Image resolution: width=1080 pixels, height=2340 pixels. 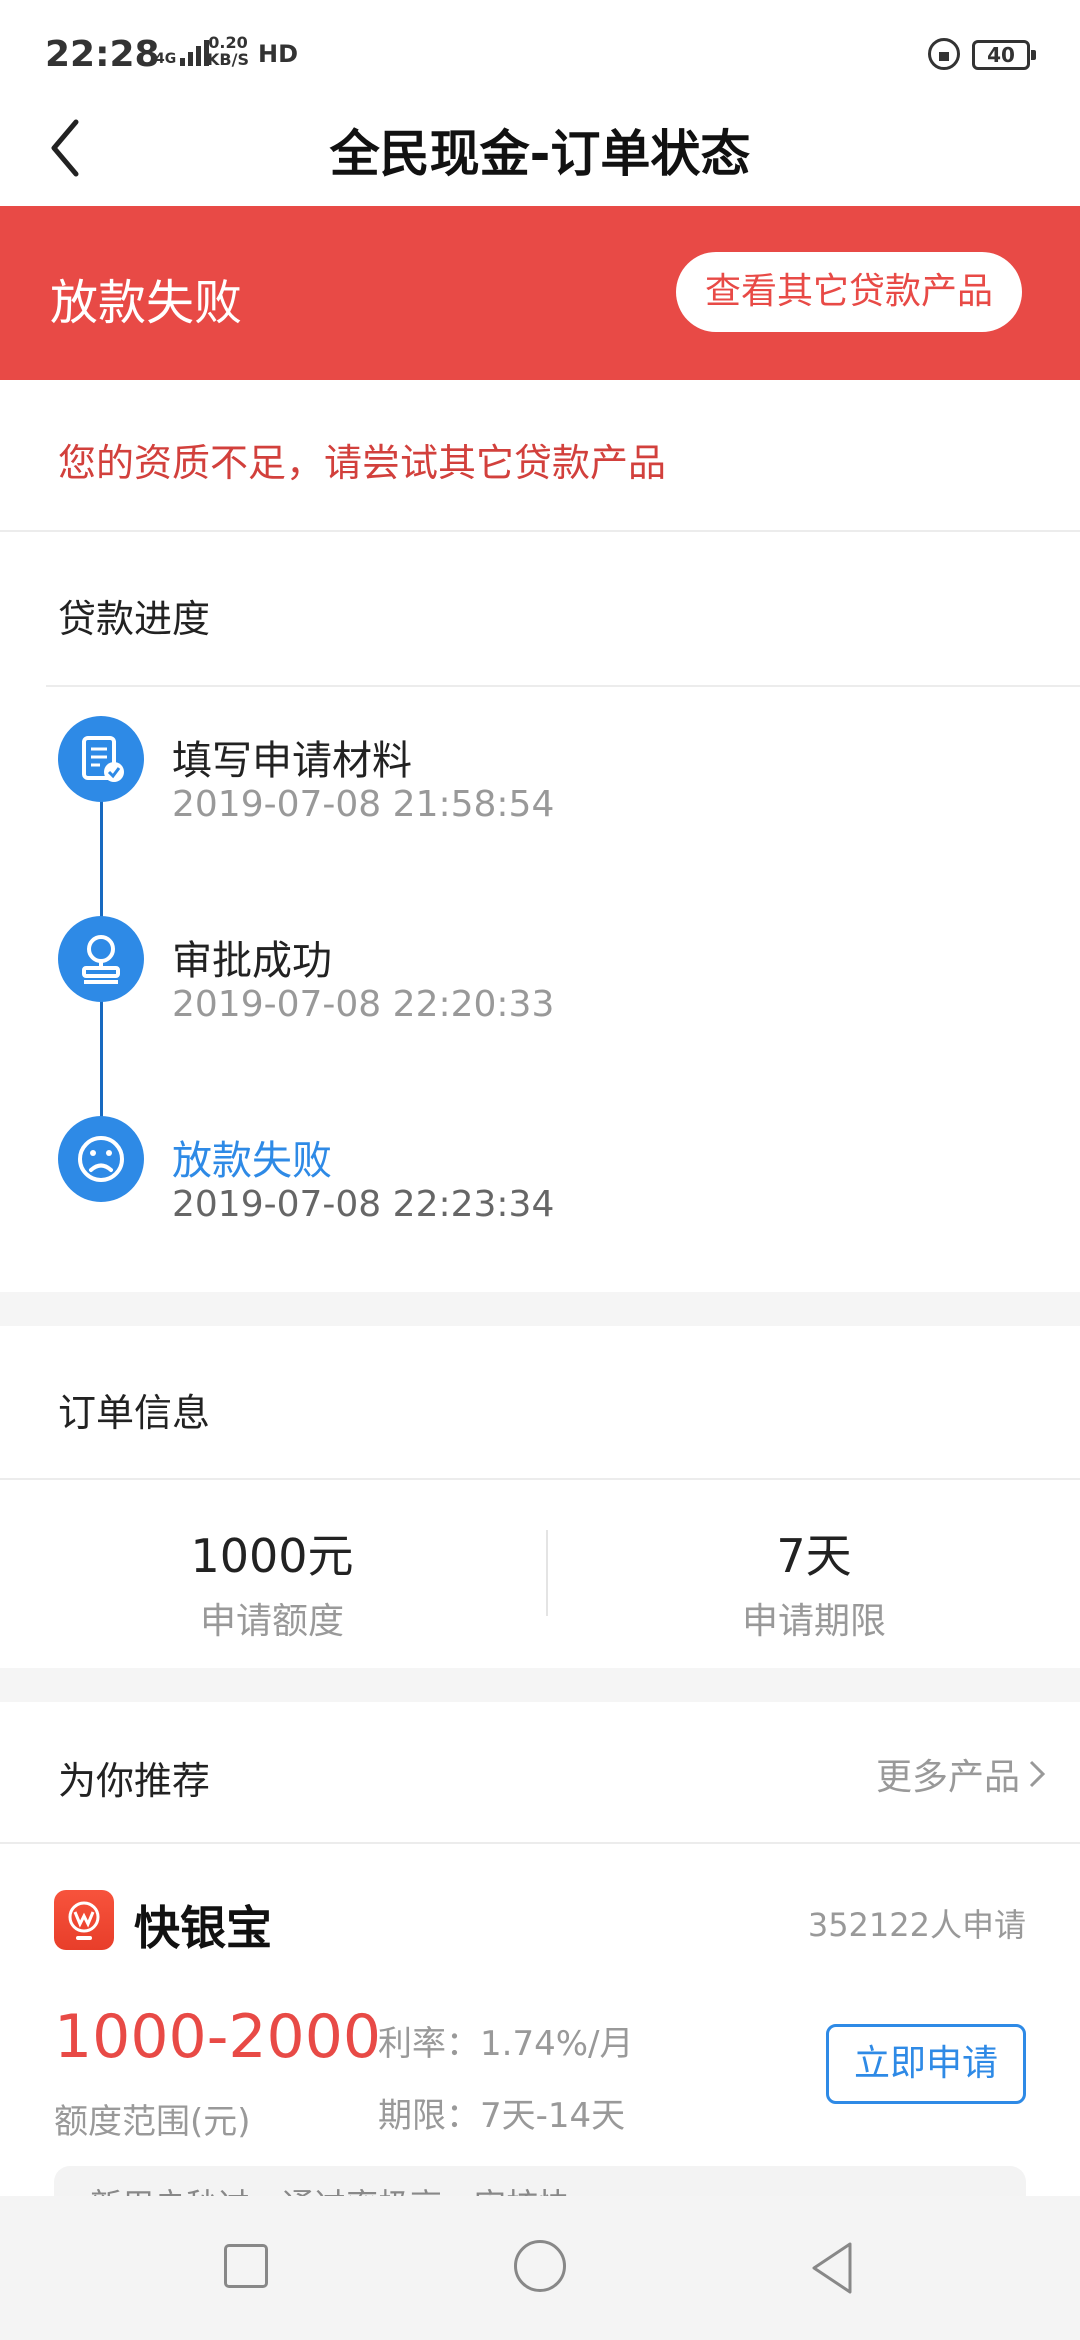 What do you see at coordinates (134, 619) in the screenshot?
I see `progress-section-title: 贷款进度` at bounding box center [134, 619].